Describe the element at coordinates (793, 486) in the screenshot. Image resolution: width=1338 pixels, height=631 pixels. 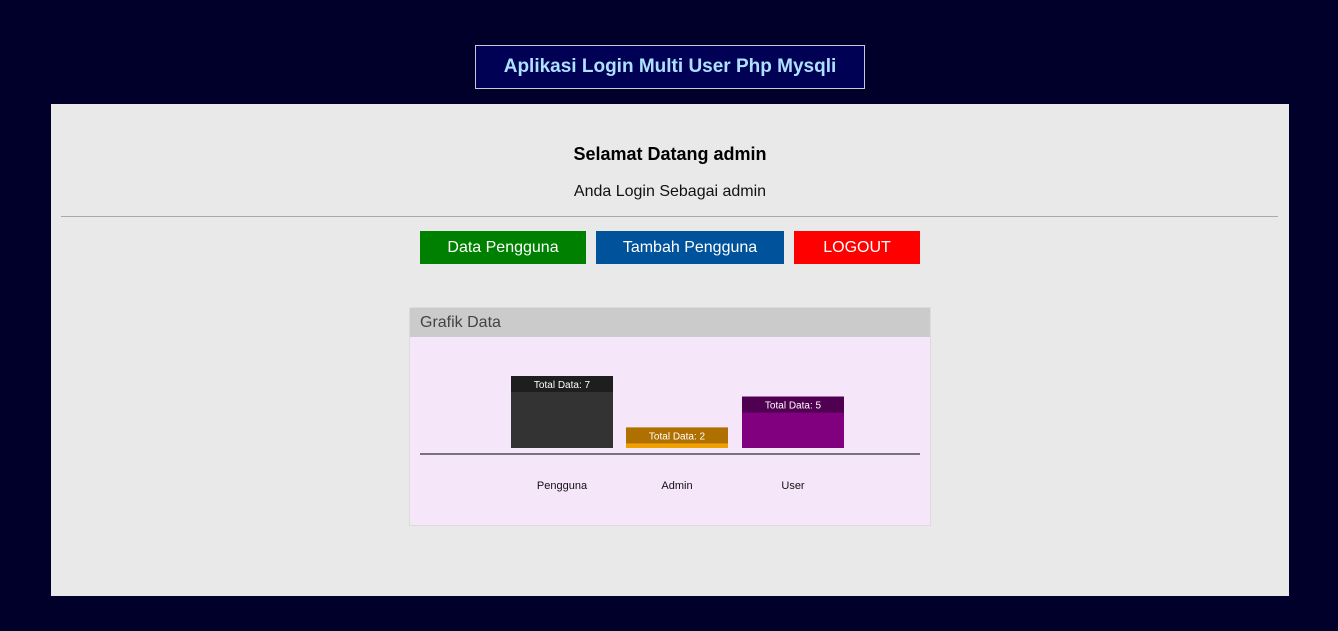
I see `x-tick-label: User` at that location.